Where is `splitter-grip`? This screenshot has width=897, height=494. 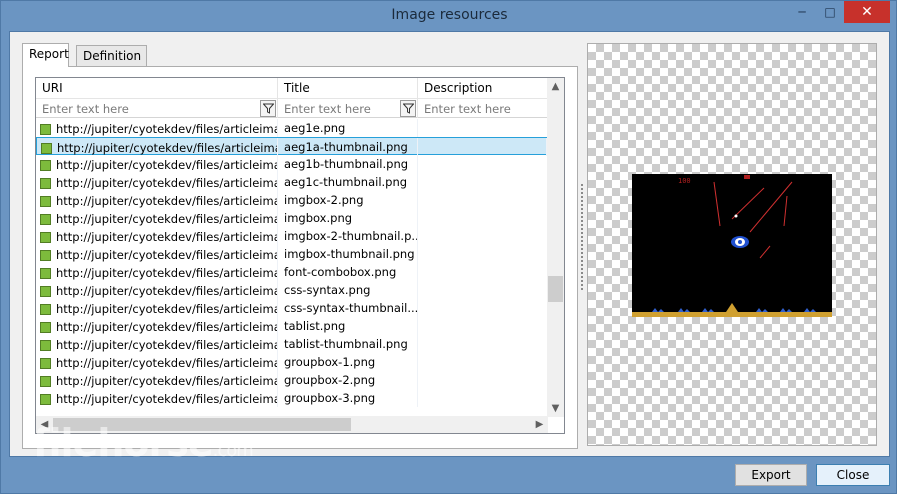
splitter-grip is located at coordinates (582, 237).